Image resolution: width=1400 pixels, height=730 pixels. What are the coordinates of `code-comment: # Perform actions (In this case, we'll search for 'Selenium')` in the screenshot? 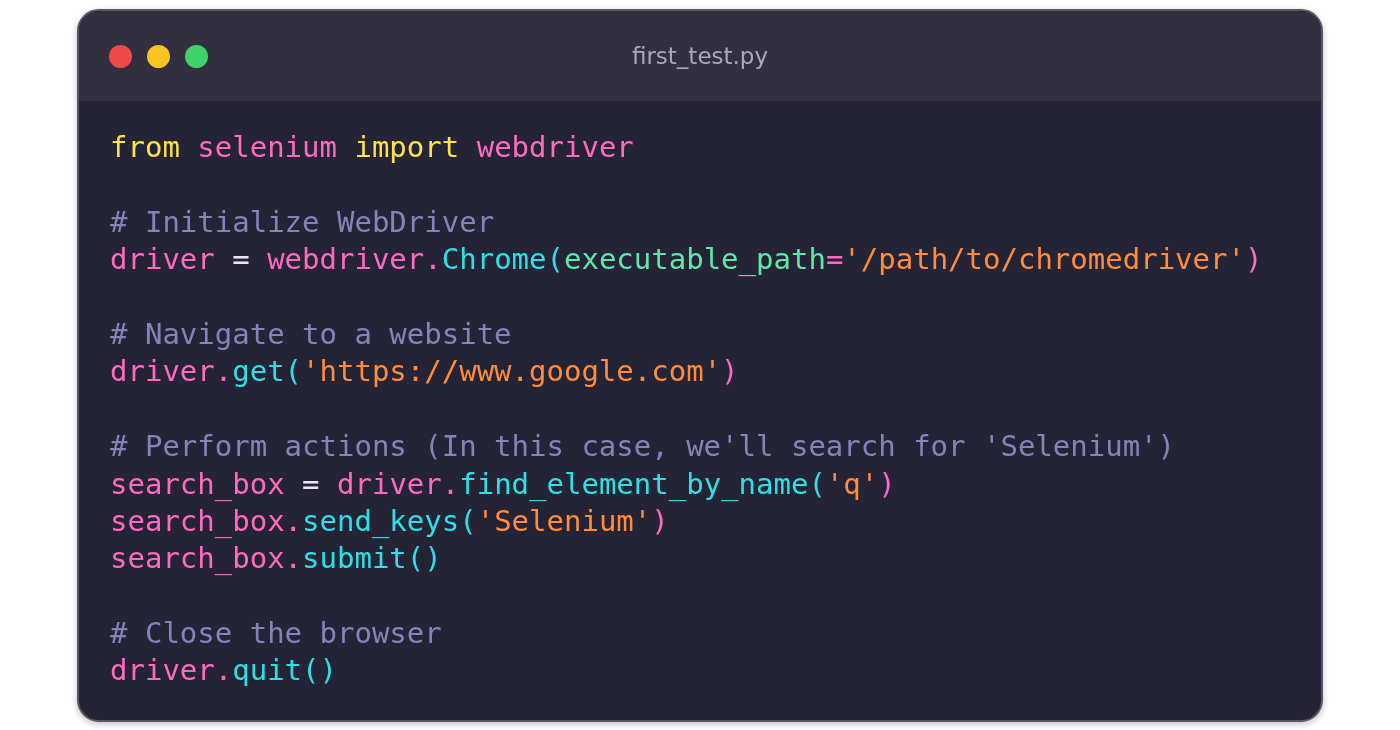 It's located at (643, 446).